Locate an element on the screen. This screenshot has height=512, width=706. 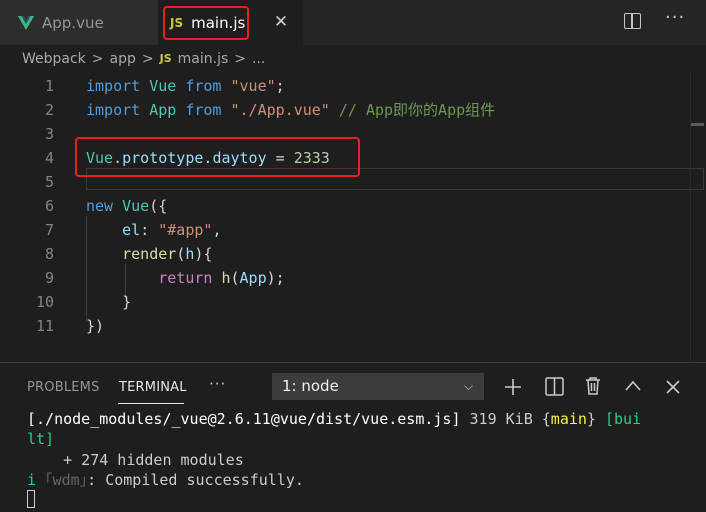
chevron-up-icon is located at coordinates (633, 386).